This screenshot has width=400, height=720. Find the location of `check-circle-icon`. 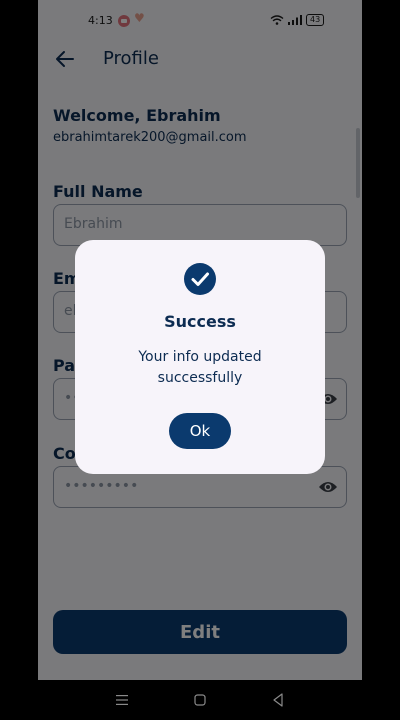

check-circle-icon is located at coordinates (200, 279).